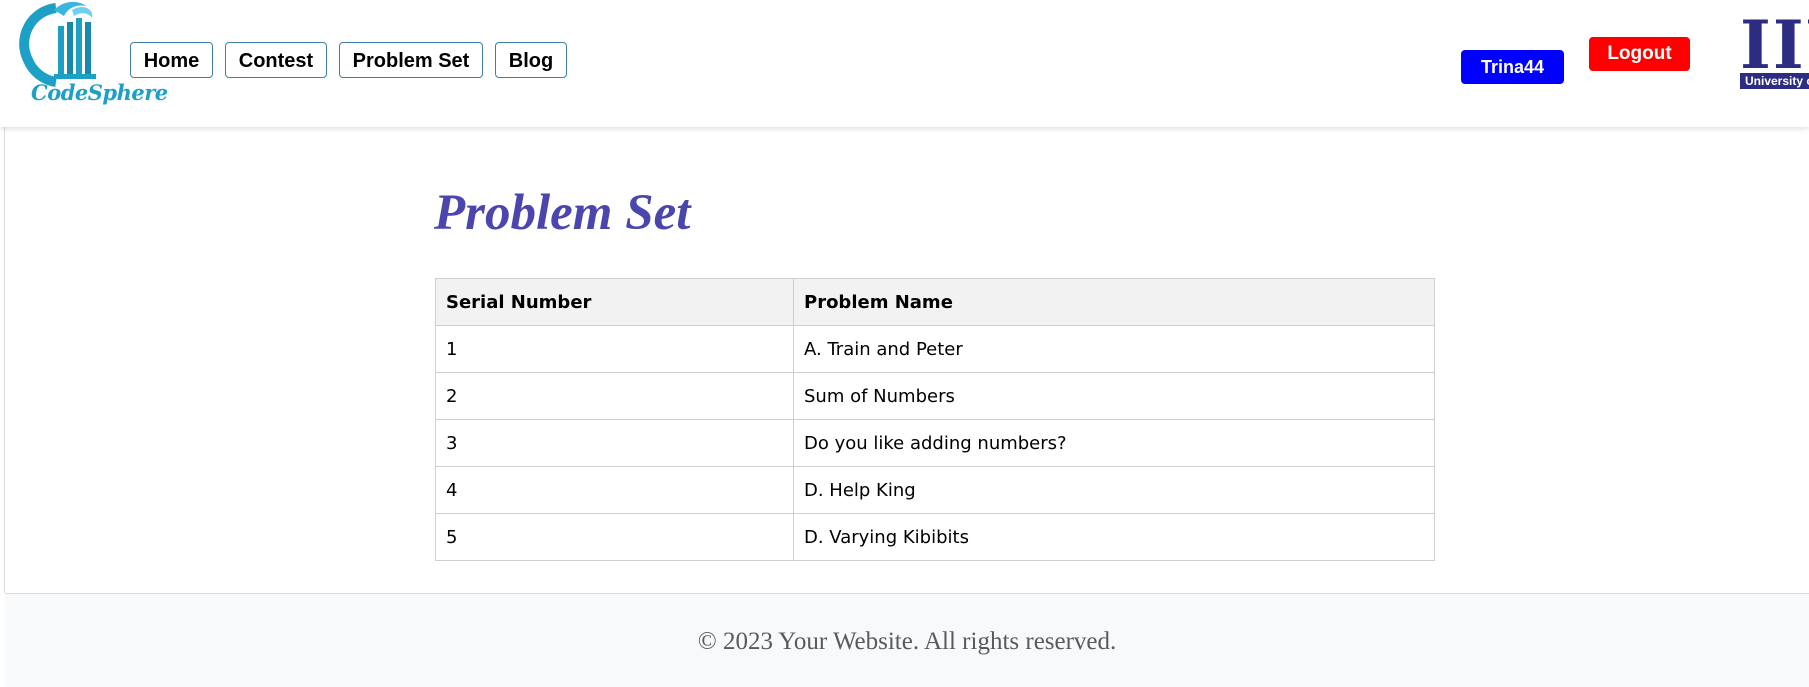  Describe the element at coordinates (411, 60) in the screenshot. I see `nav-problem-set-button: Problem Set` at that location.